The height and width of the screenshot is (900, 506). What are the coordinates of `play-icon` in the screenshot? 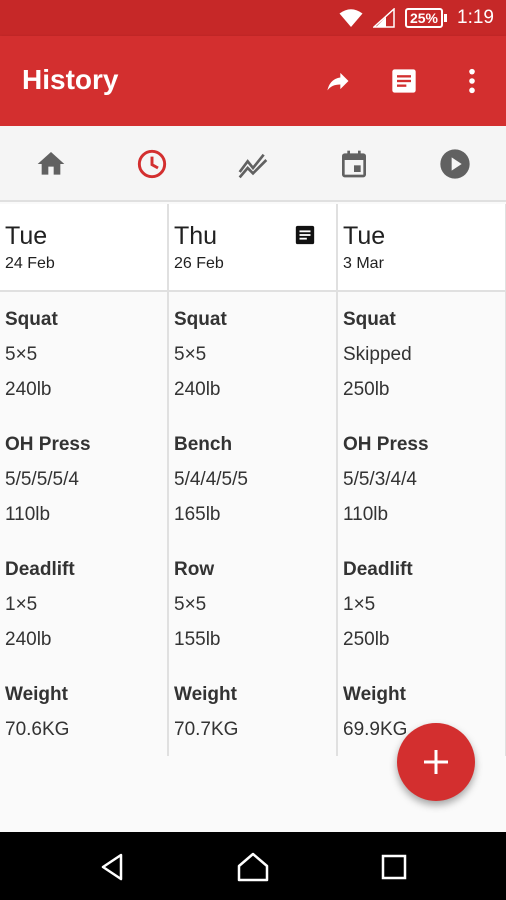 It's located at (455, 164).